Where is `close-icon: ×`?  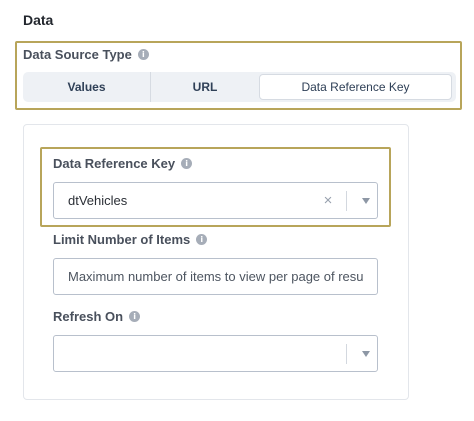 close-icon: × is located at coordinates (328, 200).